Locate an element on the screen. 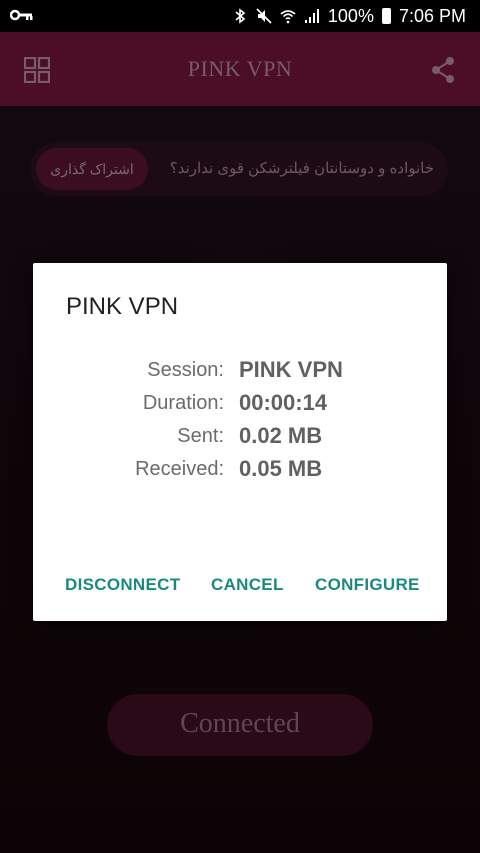 The height and width of the screenshot is (853, 480). dialog-title: PINK VPN is located at coordinates (122, 306).